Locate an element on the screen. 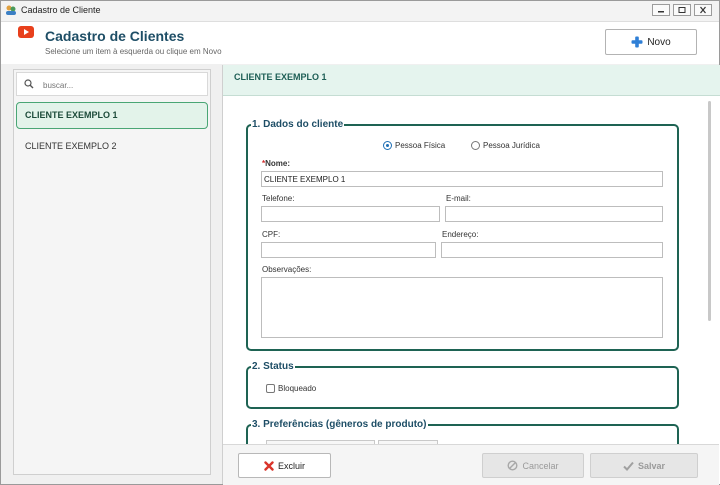  new-button: Novo is located at coordinates (651, 42).